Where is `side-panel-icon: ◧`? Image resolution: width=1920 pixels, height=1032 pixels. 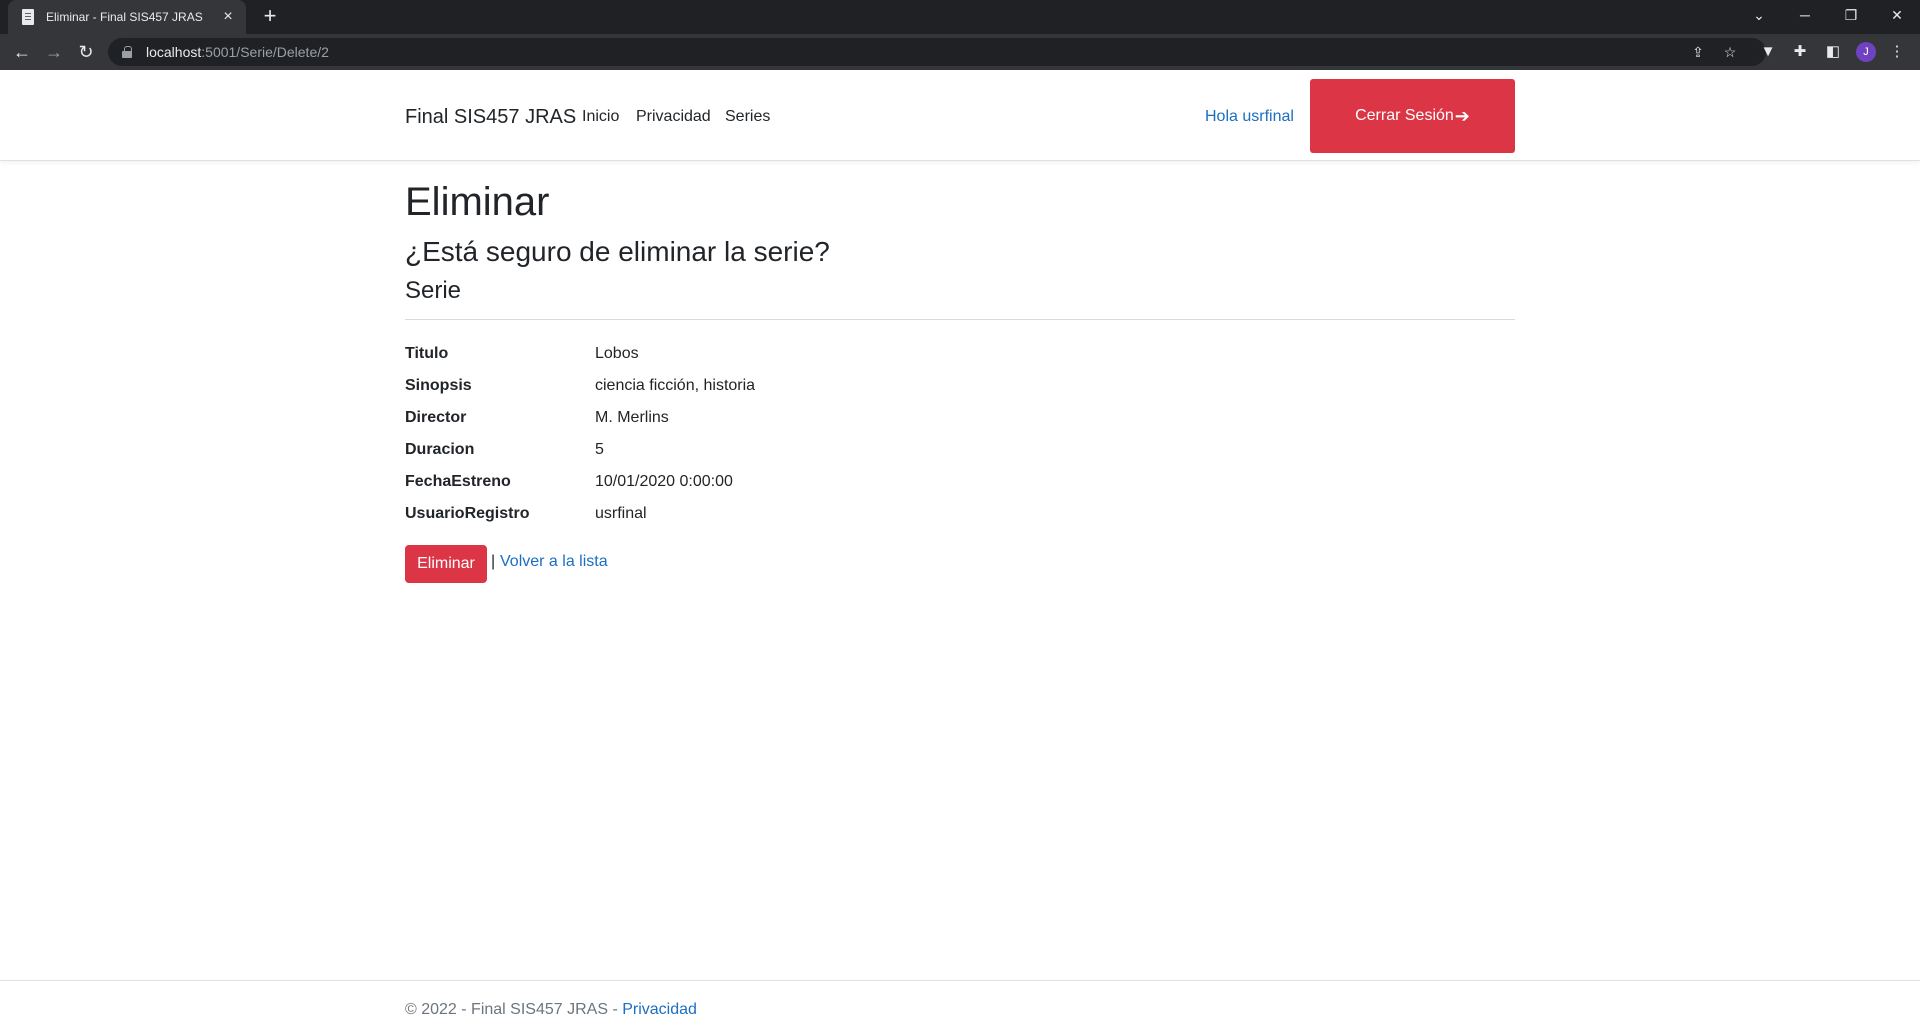 side-panel-icon: ◧ is located at coordinates (1833, 52).